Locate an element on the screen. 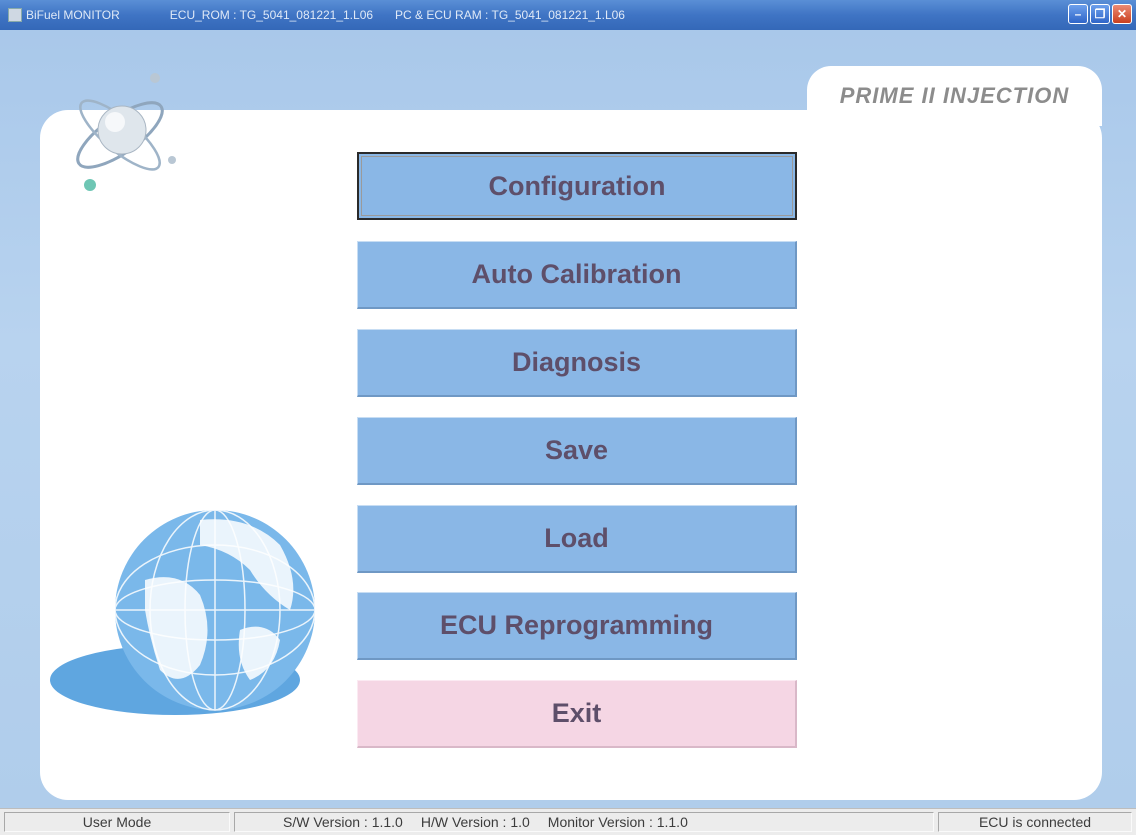  window-controls: – ❐ ✕ is located at coordinates (1100, 14).